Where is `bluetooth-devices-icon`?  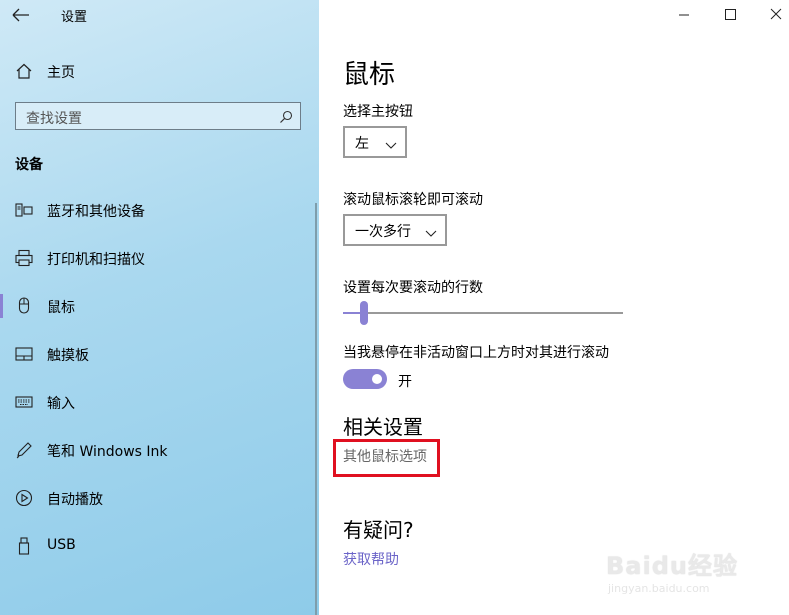
bluetooth-devices-icon is located at coordinates (24, 210).